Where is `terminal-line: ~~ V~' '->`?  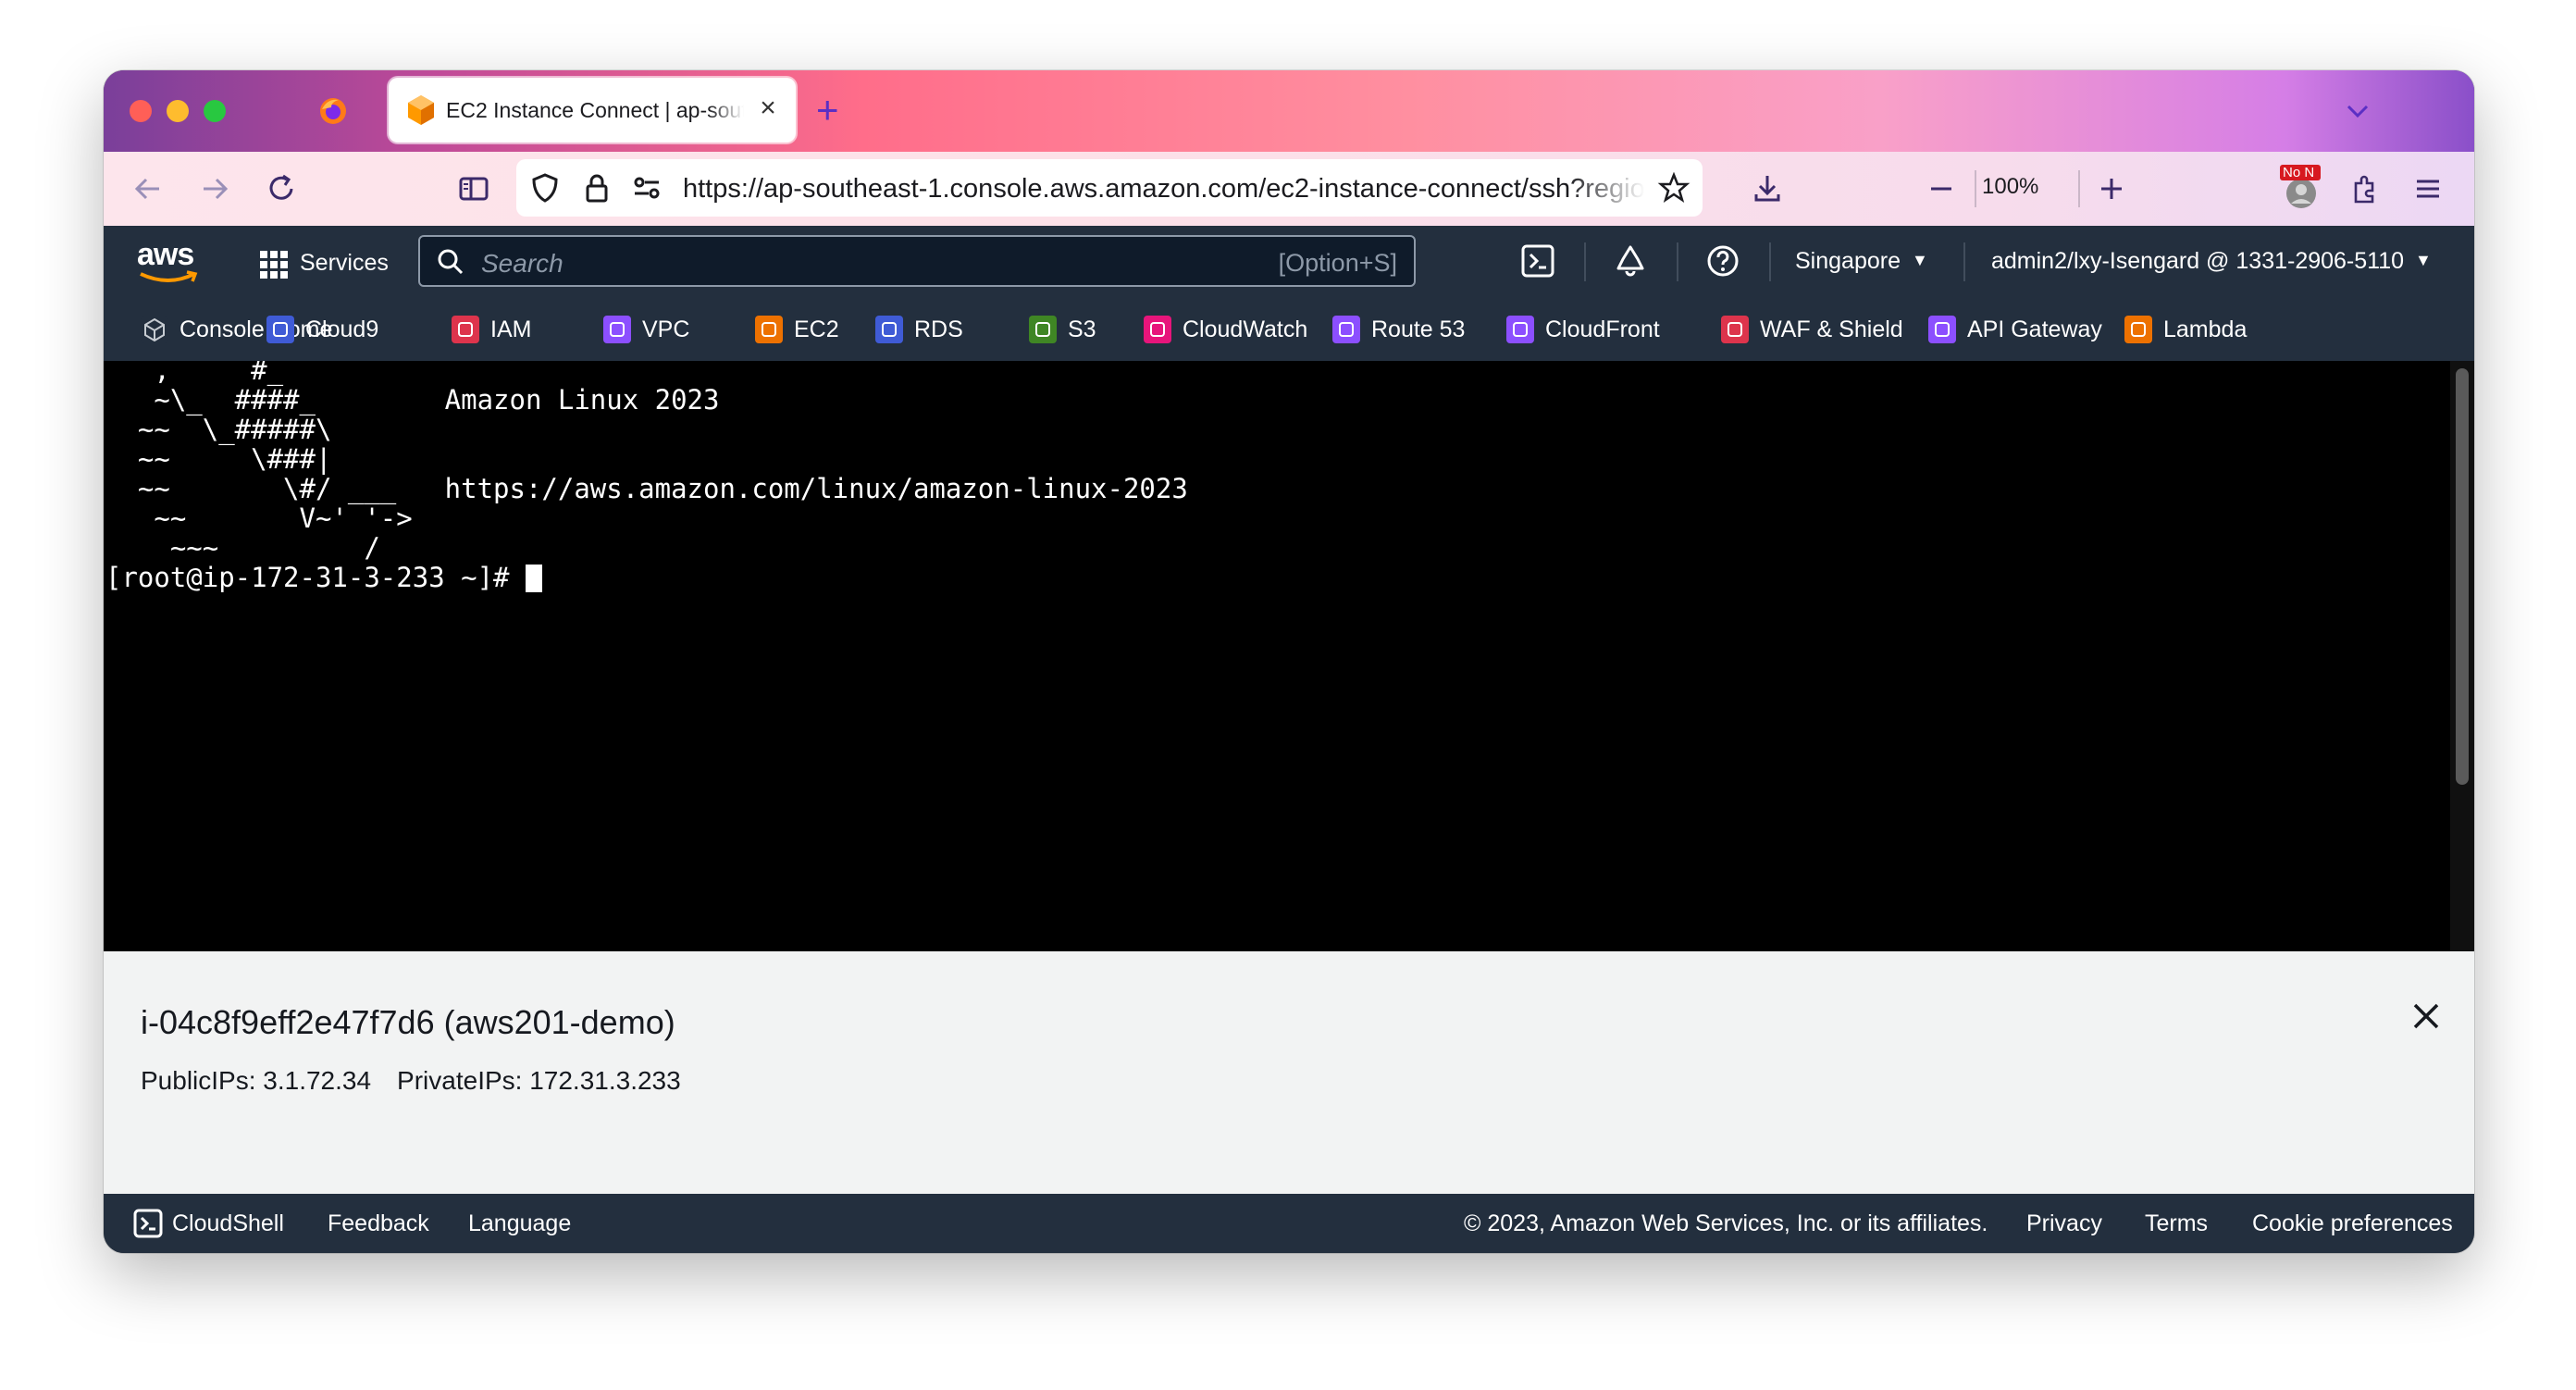 terminal-line: ~~ V~' '-> is located at coordinates (259, 518).